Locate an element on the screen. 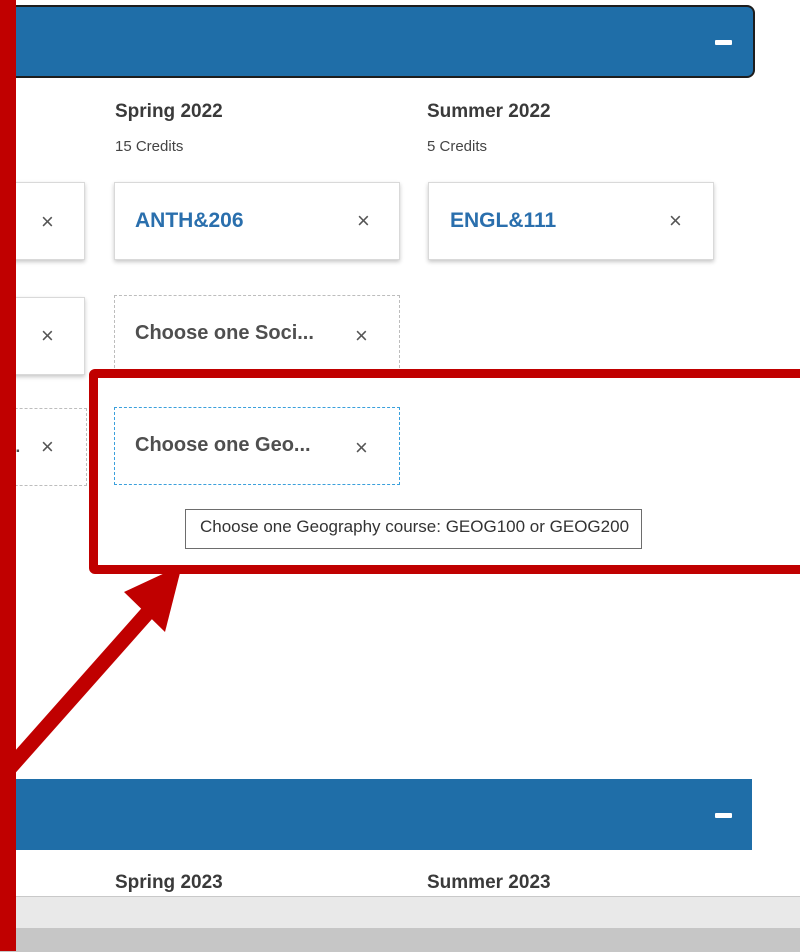  arrow-shaft is located at coordinates (79, 690).